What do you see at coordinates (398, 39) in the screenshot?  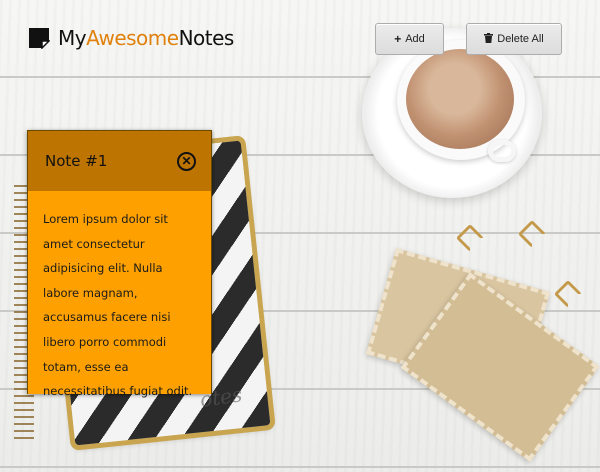 I see `plus-icon: +` at bounding box center [398, 39].